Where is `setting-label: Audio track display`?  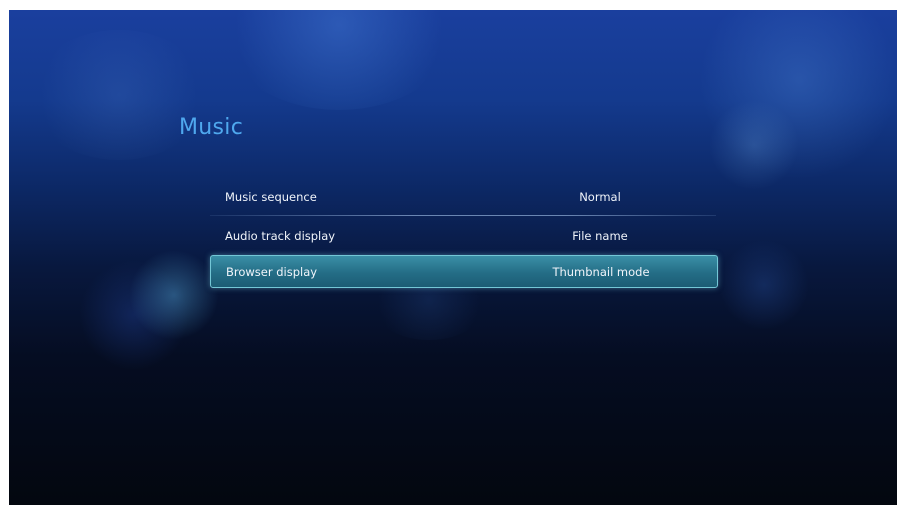 setting-label: Audio track display is located at coordinates (280, 235).